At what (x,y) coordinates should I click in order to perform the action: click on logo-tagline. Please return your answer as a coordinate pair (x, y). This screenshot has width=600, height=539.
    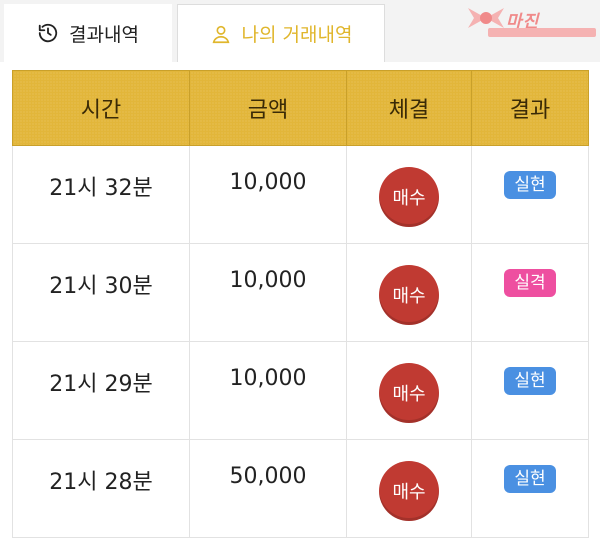
    Looking at the image, I should click on (542, 32).